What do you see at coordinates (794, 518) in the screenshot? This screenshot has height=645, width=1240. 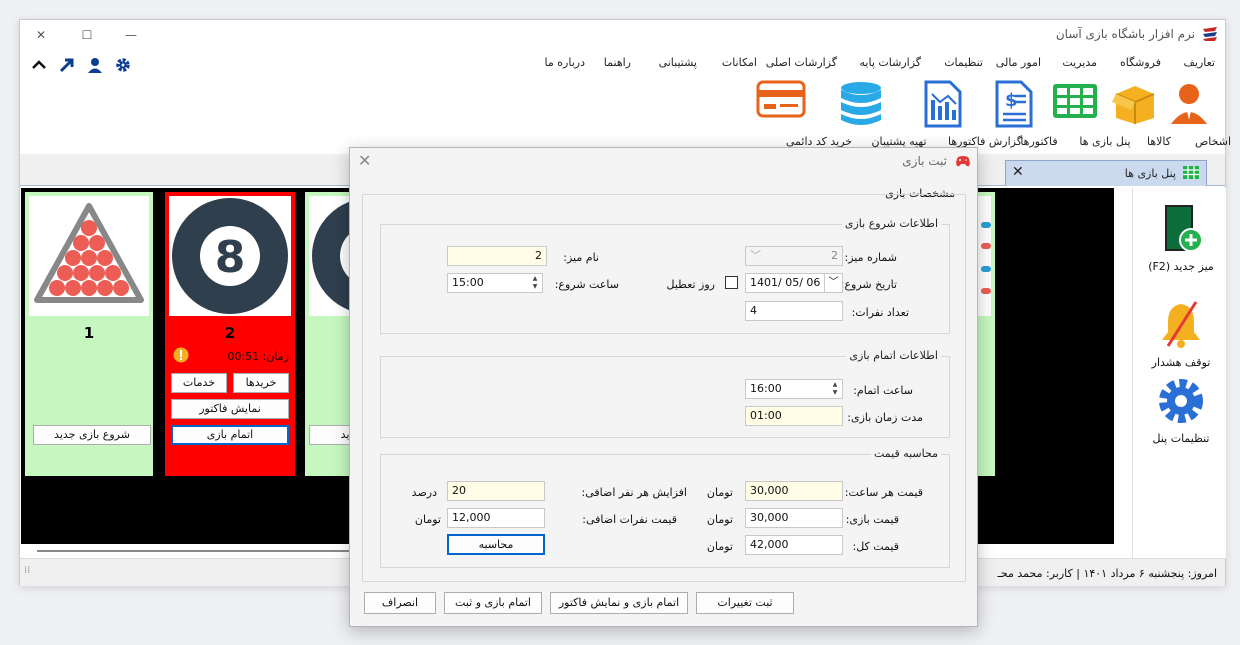 I see `game-price-field: 30,000` at bounding box center [794, 518].